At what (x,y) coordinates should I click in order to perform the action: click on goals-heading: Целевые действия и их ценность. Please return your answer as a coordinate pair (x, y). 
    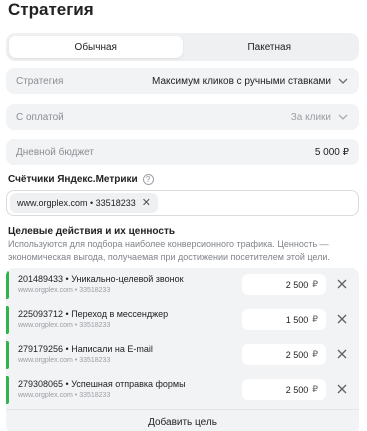
    Looking at the image, I should click on (92, 231).